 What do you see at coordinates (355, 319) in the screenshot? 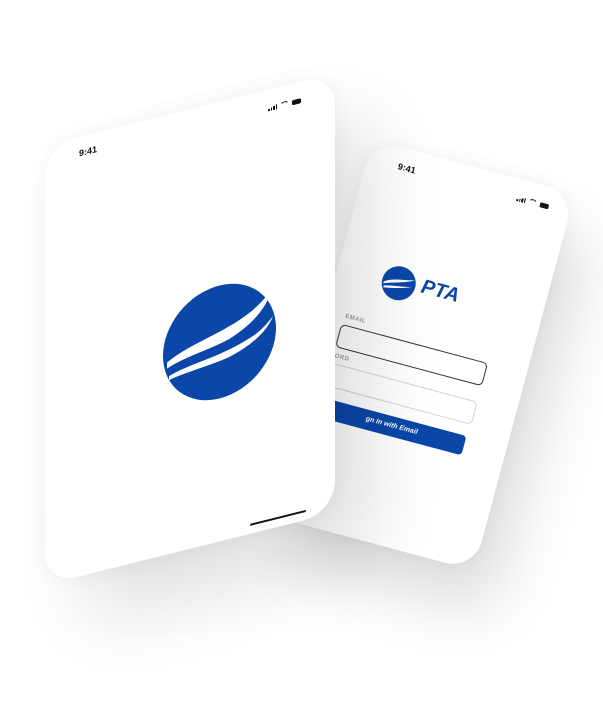
I see `email-label: EMAIL` at bounding box center [355, 319].